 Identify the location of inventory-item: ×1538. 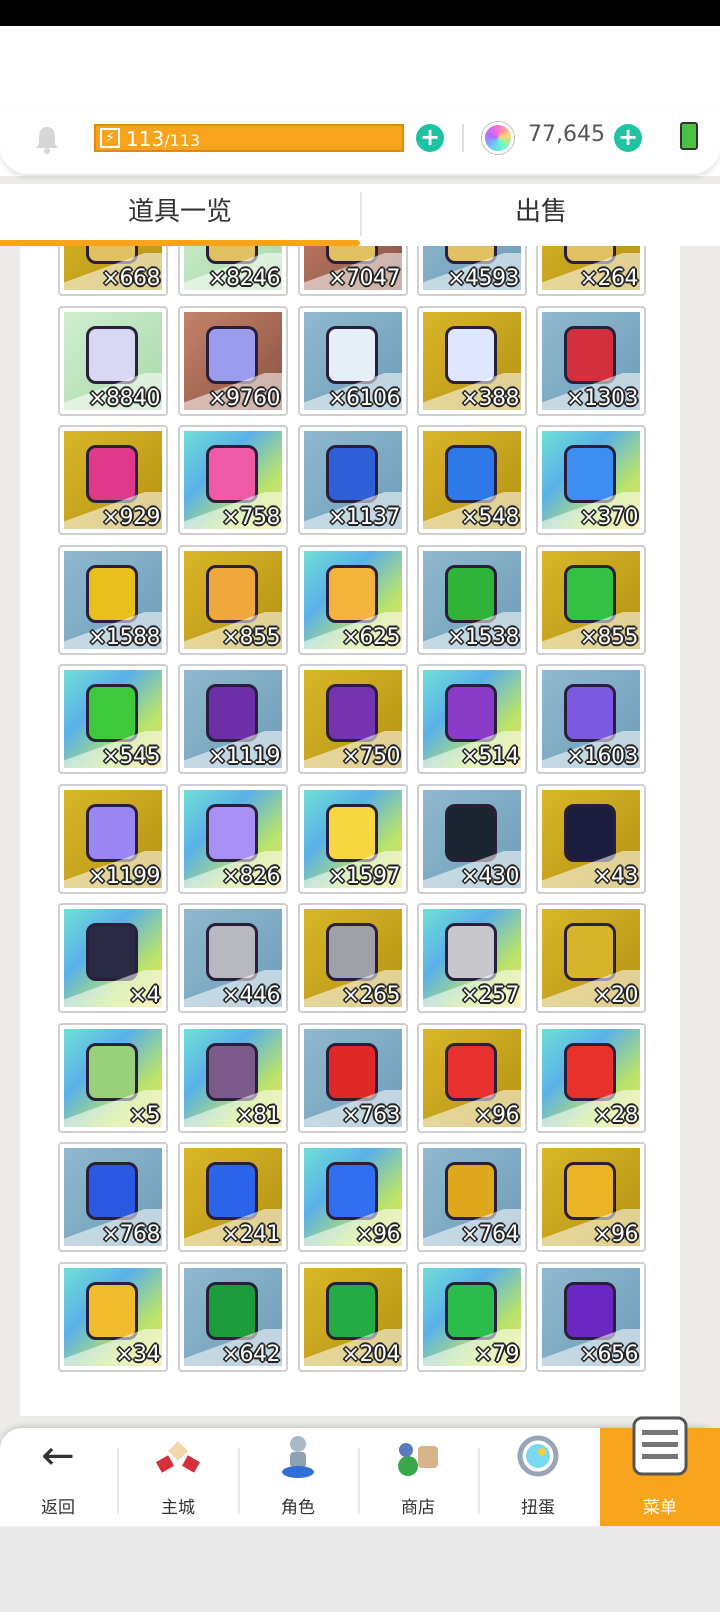
(472, 600).